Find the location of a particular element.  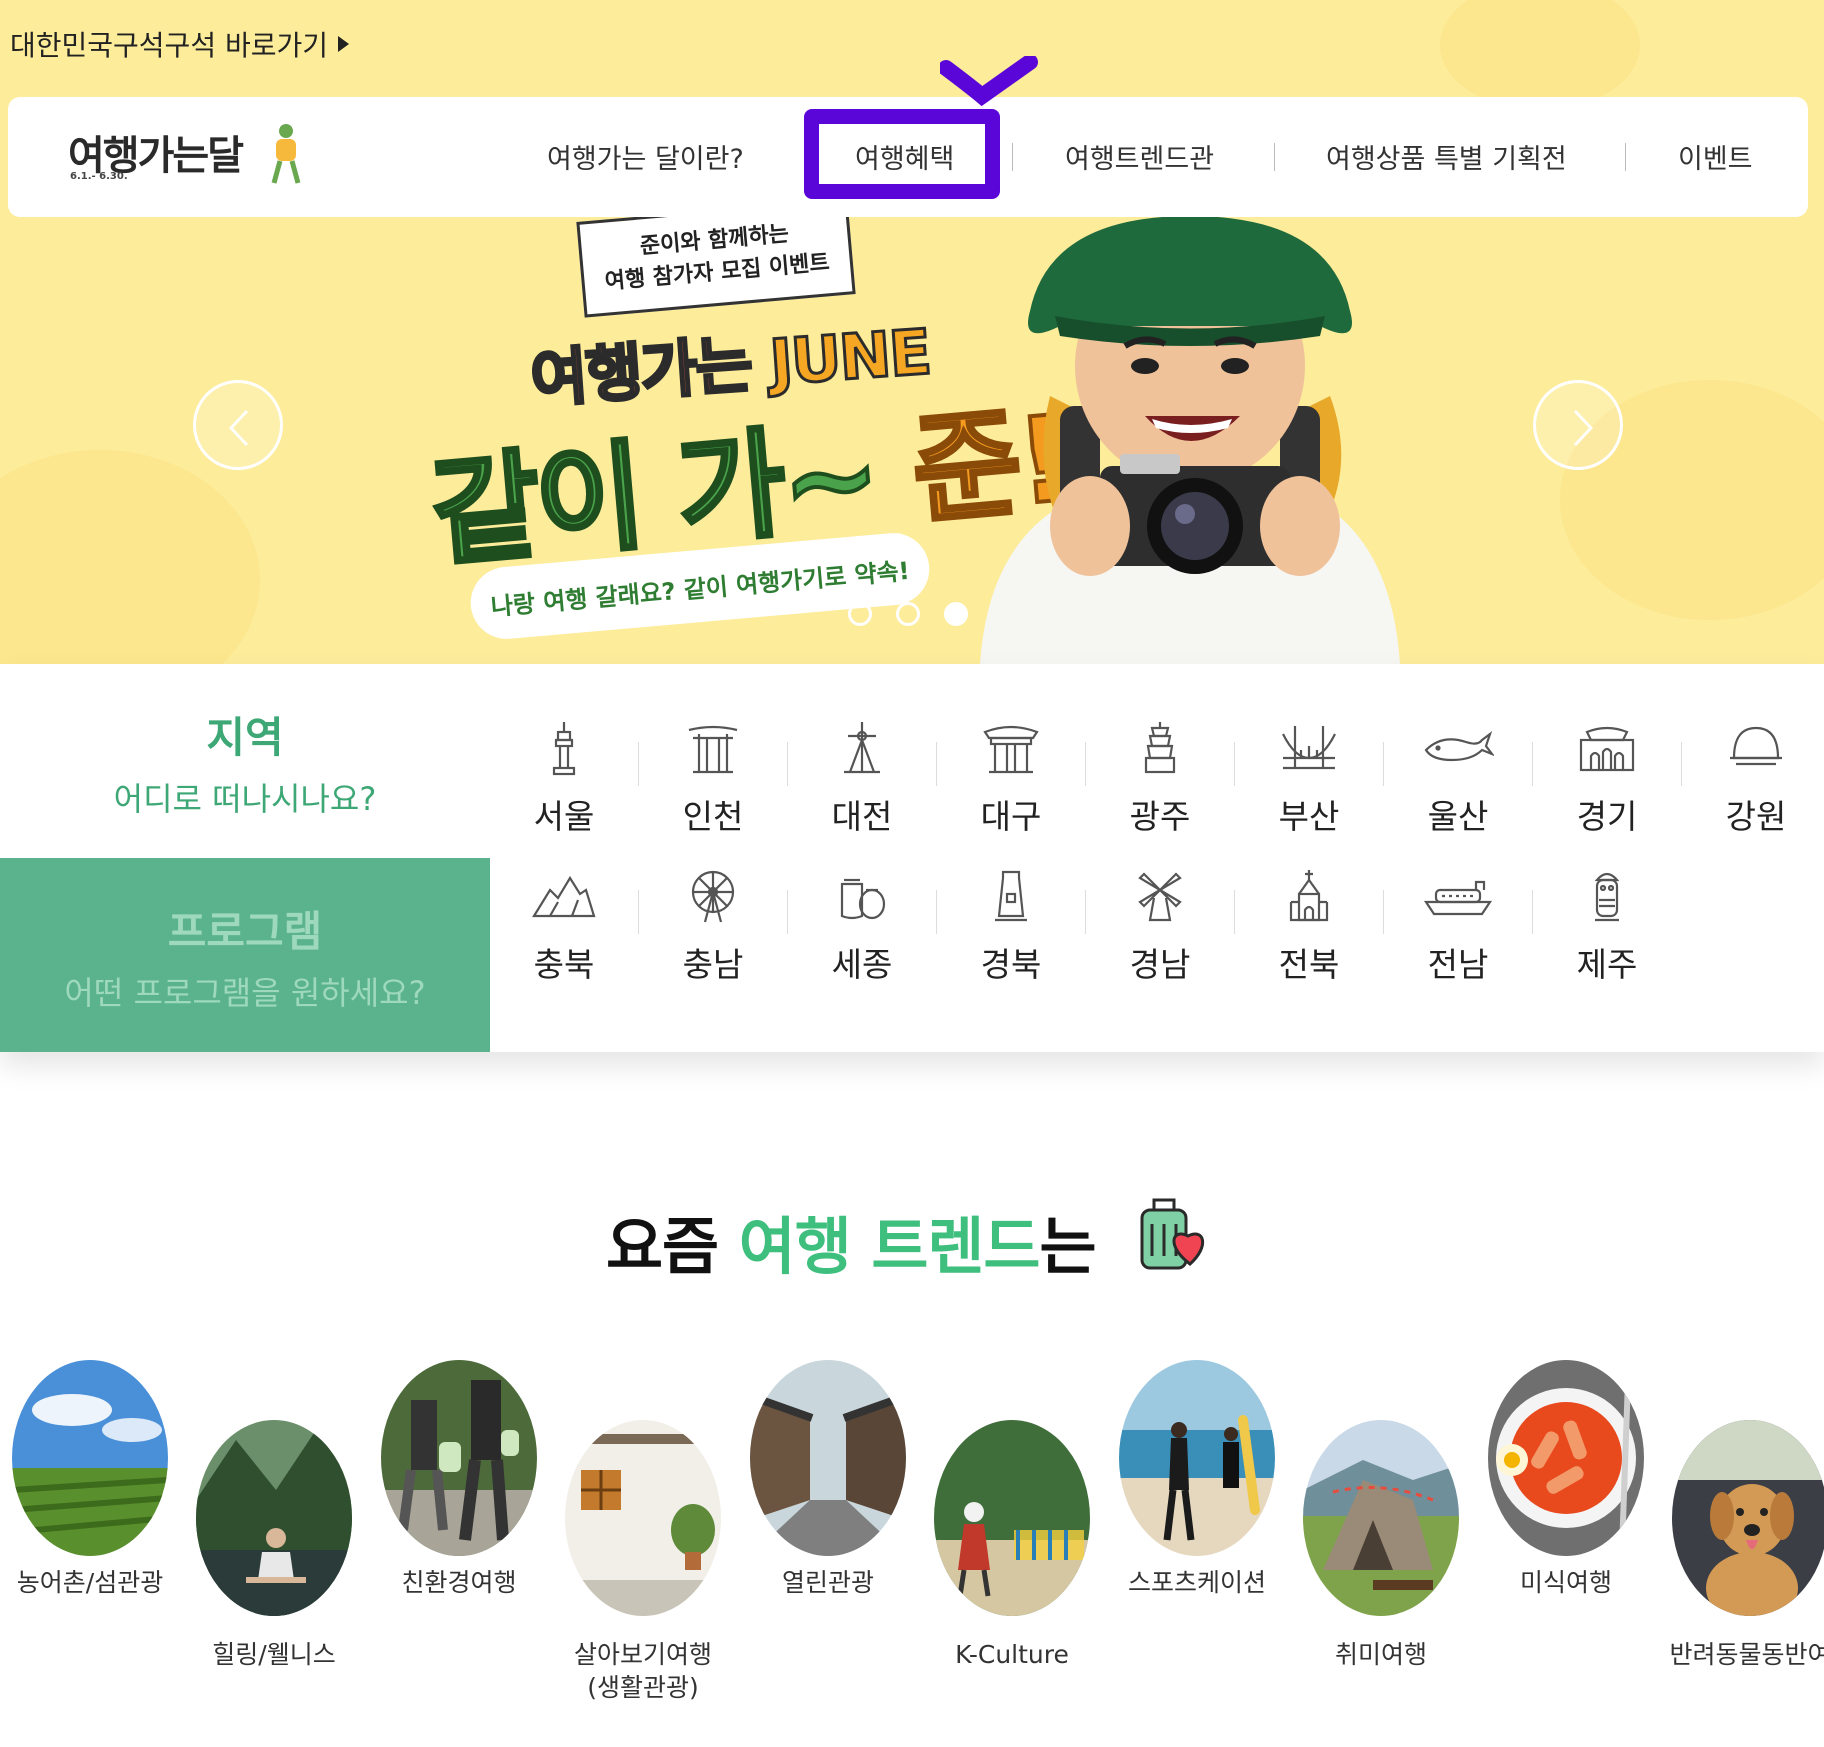

region-chungnam: 충남 is located at coordinates (713, 928).